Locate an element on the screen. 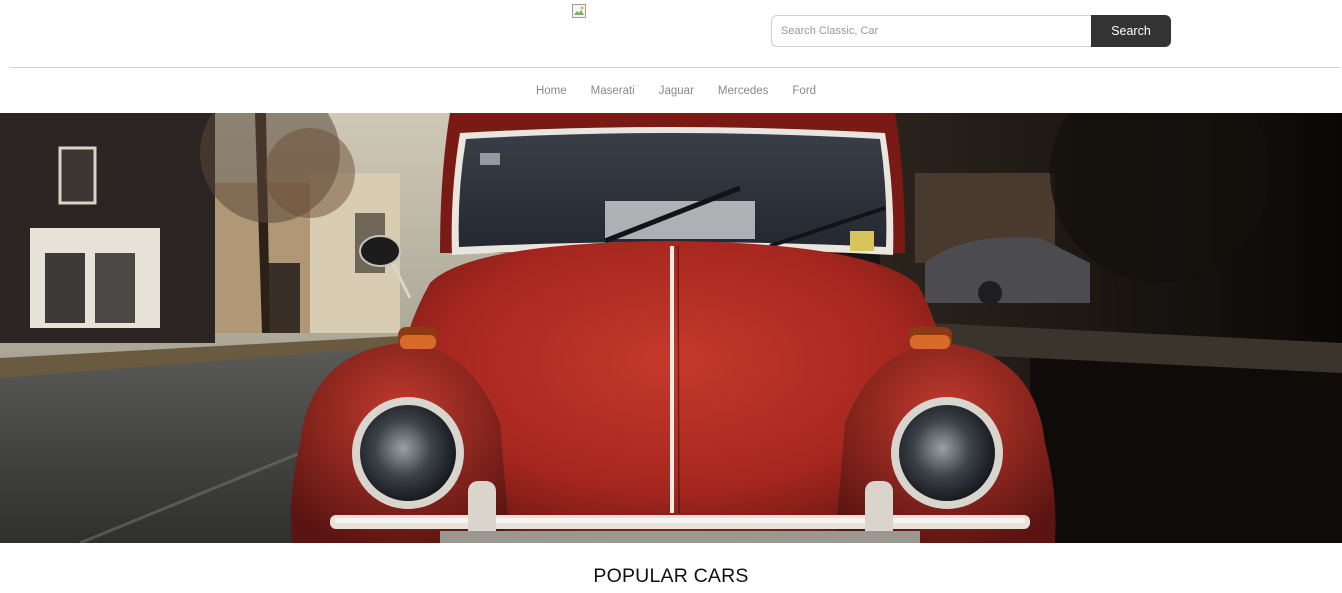  broken-image-icon is located at coordinates (579, 11).